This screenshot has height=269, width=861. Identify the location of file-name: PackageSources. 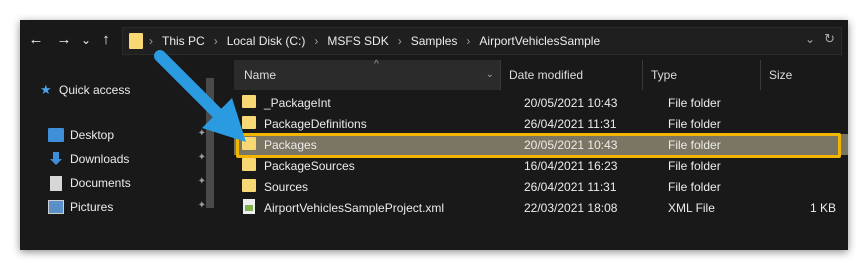
(309, 166).